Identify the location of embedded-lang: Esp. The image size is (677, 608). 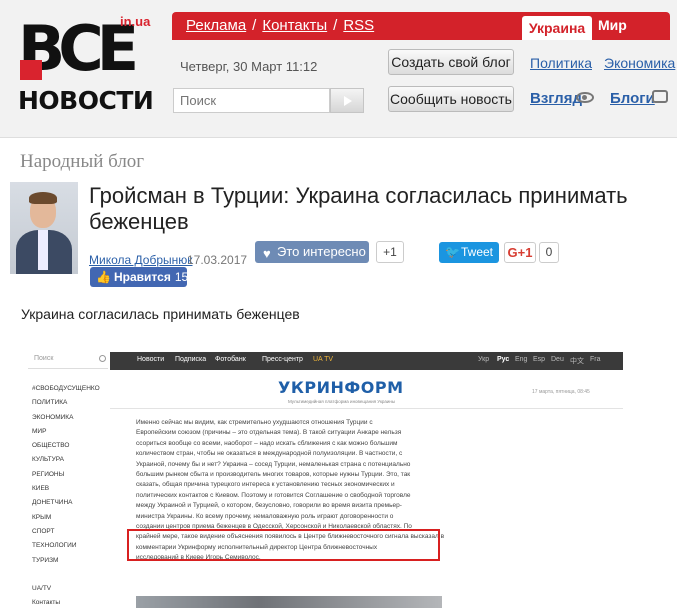
(539, 359).